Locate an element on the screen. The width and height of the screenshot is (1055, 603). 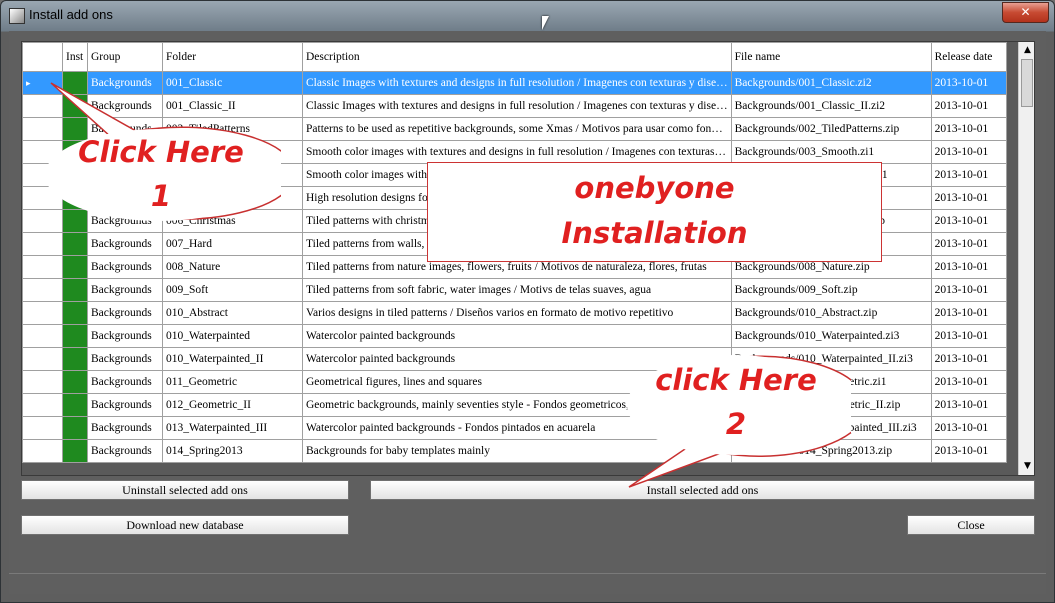
folder-cell: 008_Nature is located at coordinates (232, 267).